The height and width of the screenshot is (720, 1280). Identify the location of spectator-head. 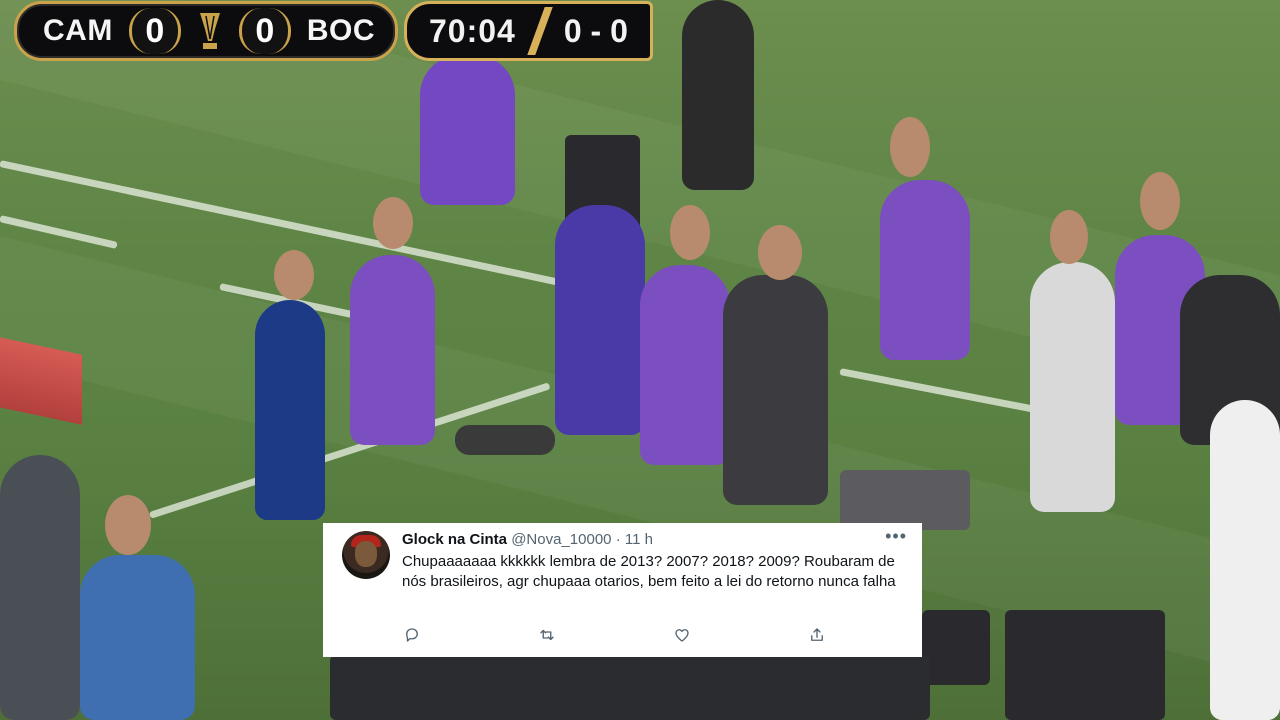
(128, 525).